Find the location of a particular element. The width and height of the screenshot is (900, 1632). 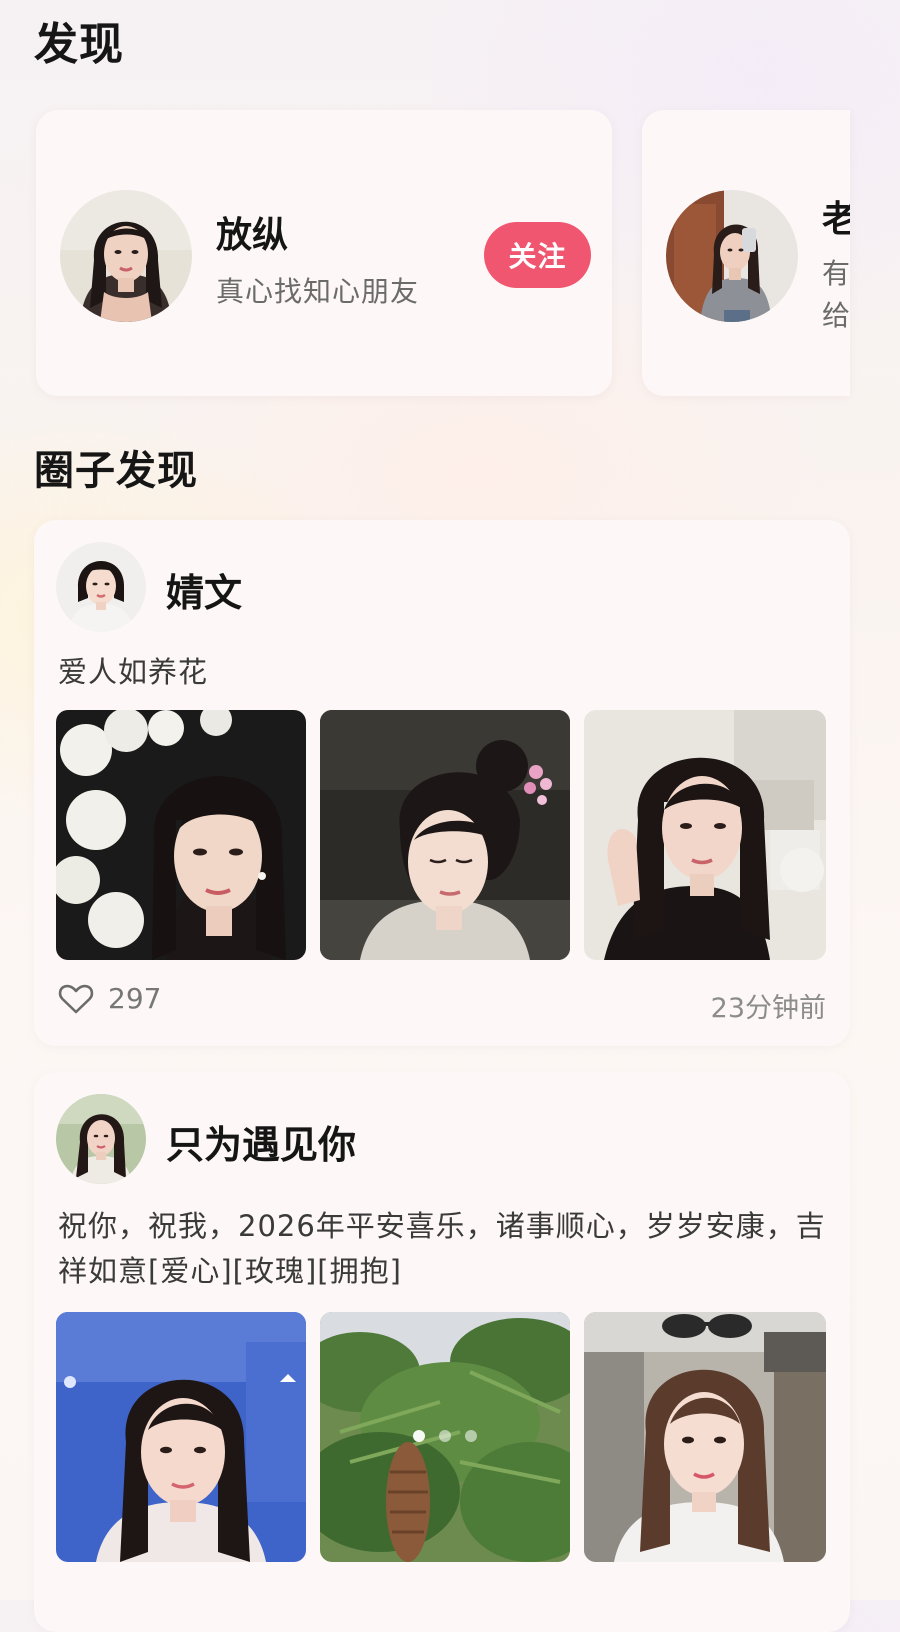

recommend-user-name: 放纵 is located at coordinates (252, 235).